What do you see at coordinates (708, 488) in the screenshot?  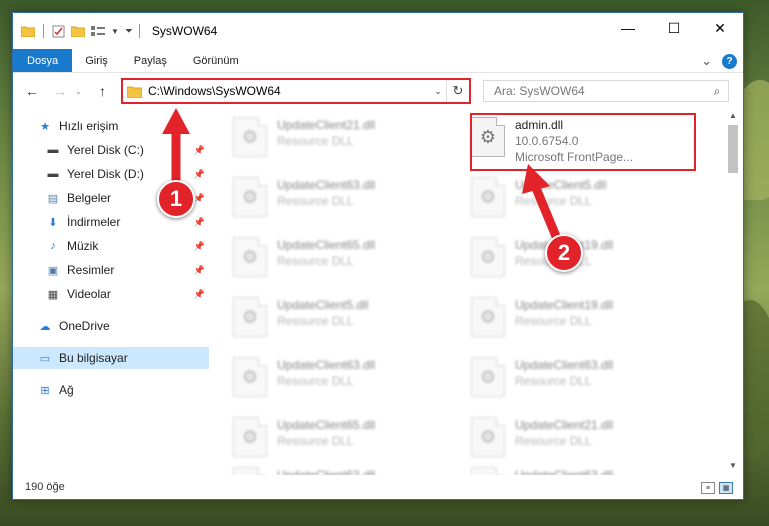 I see `details-view-icon: ≡` at bounding box center [708, 488].